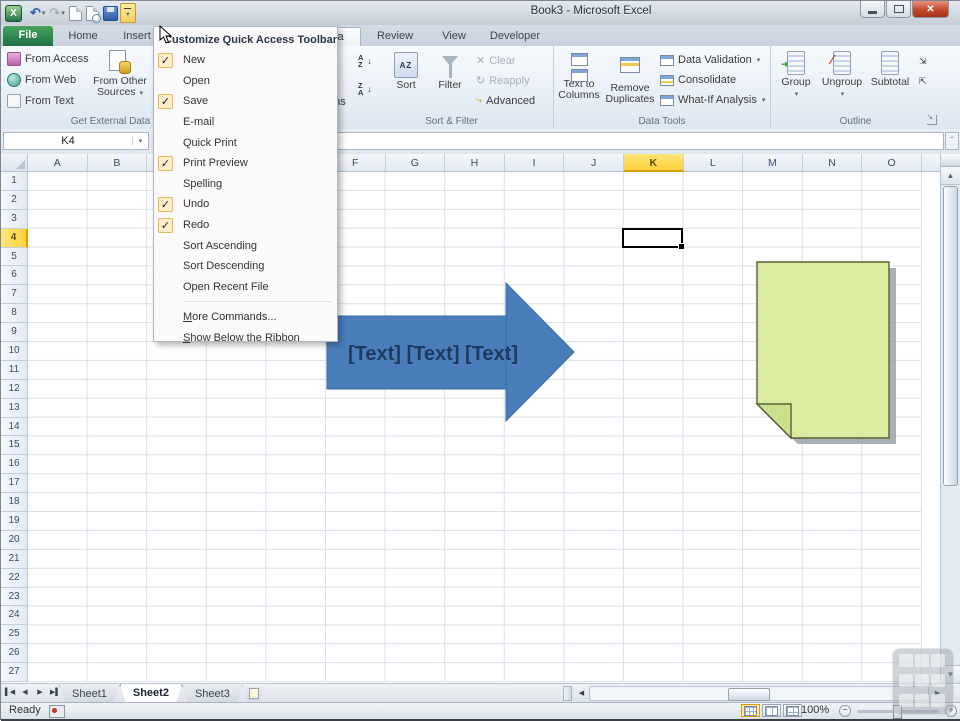 The image size is (960, 721). What do you see at coordinates (14, 427) in the screenshot?
I see `row-header-14: 14` at bounding box center [14, 427].